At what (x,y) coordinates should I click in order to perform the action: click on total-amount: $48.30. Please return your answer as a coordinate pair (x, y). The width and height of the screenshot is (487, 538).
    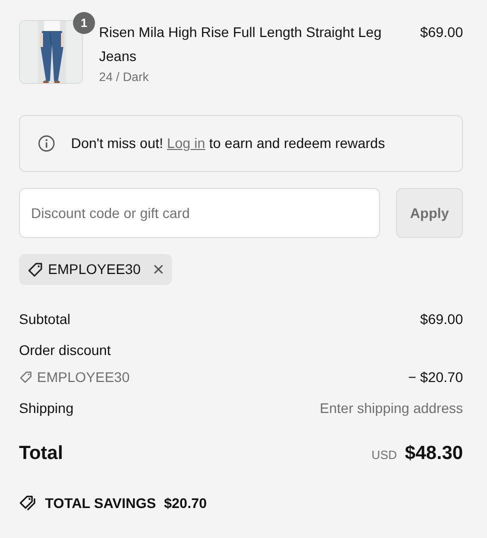
    Looking at the image, I should click on (433, 454).